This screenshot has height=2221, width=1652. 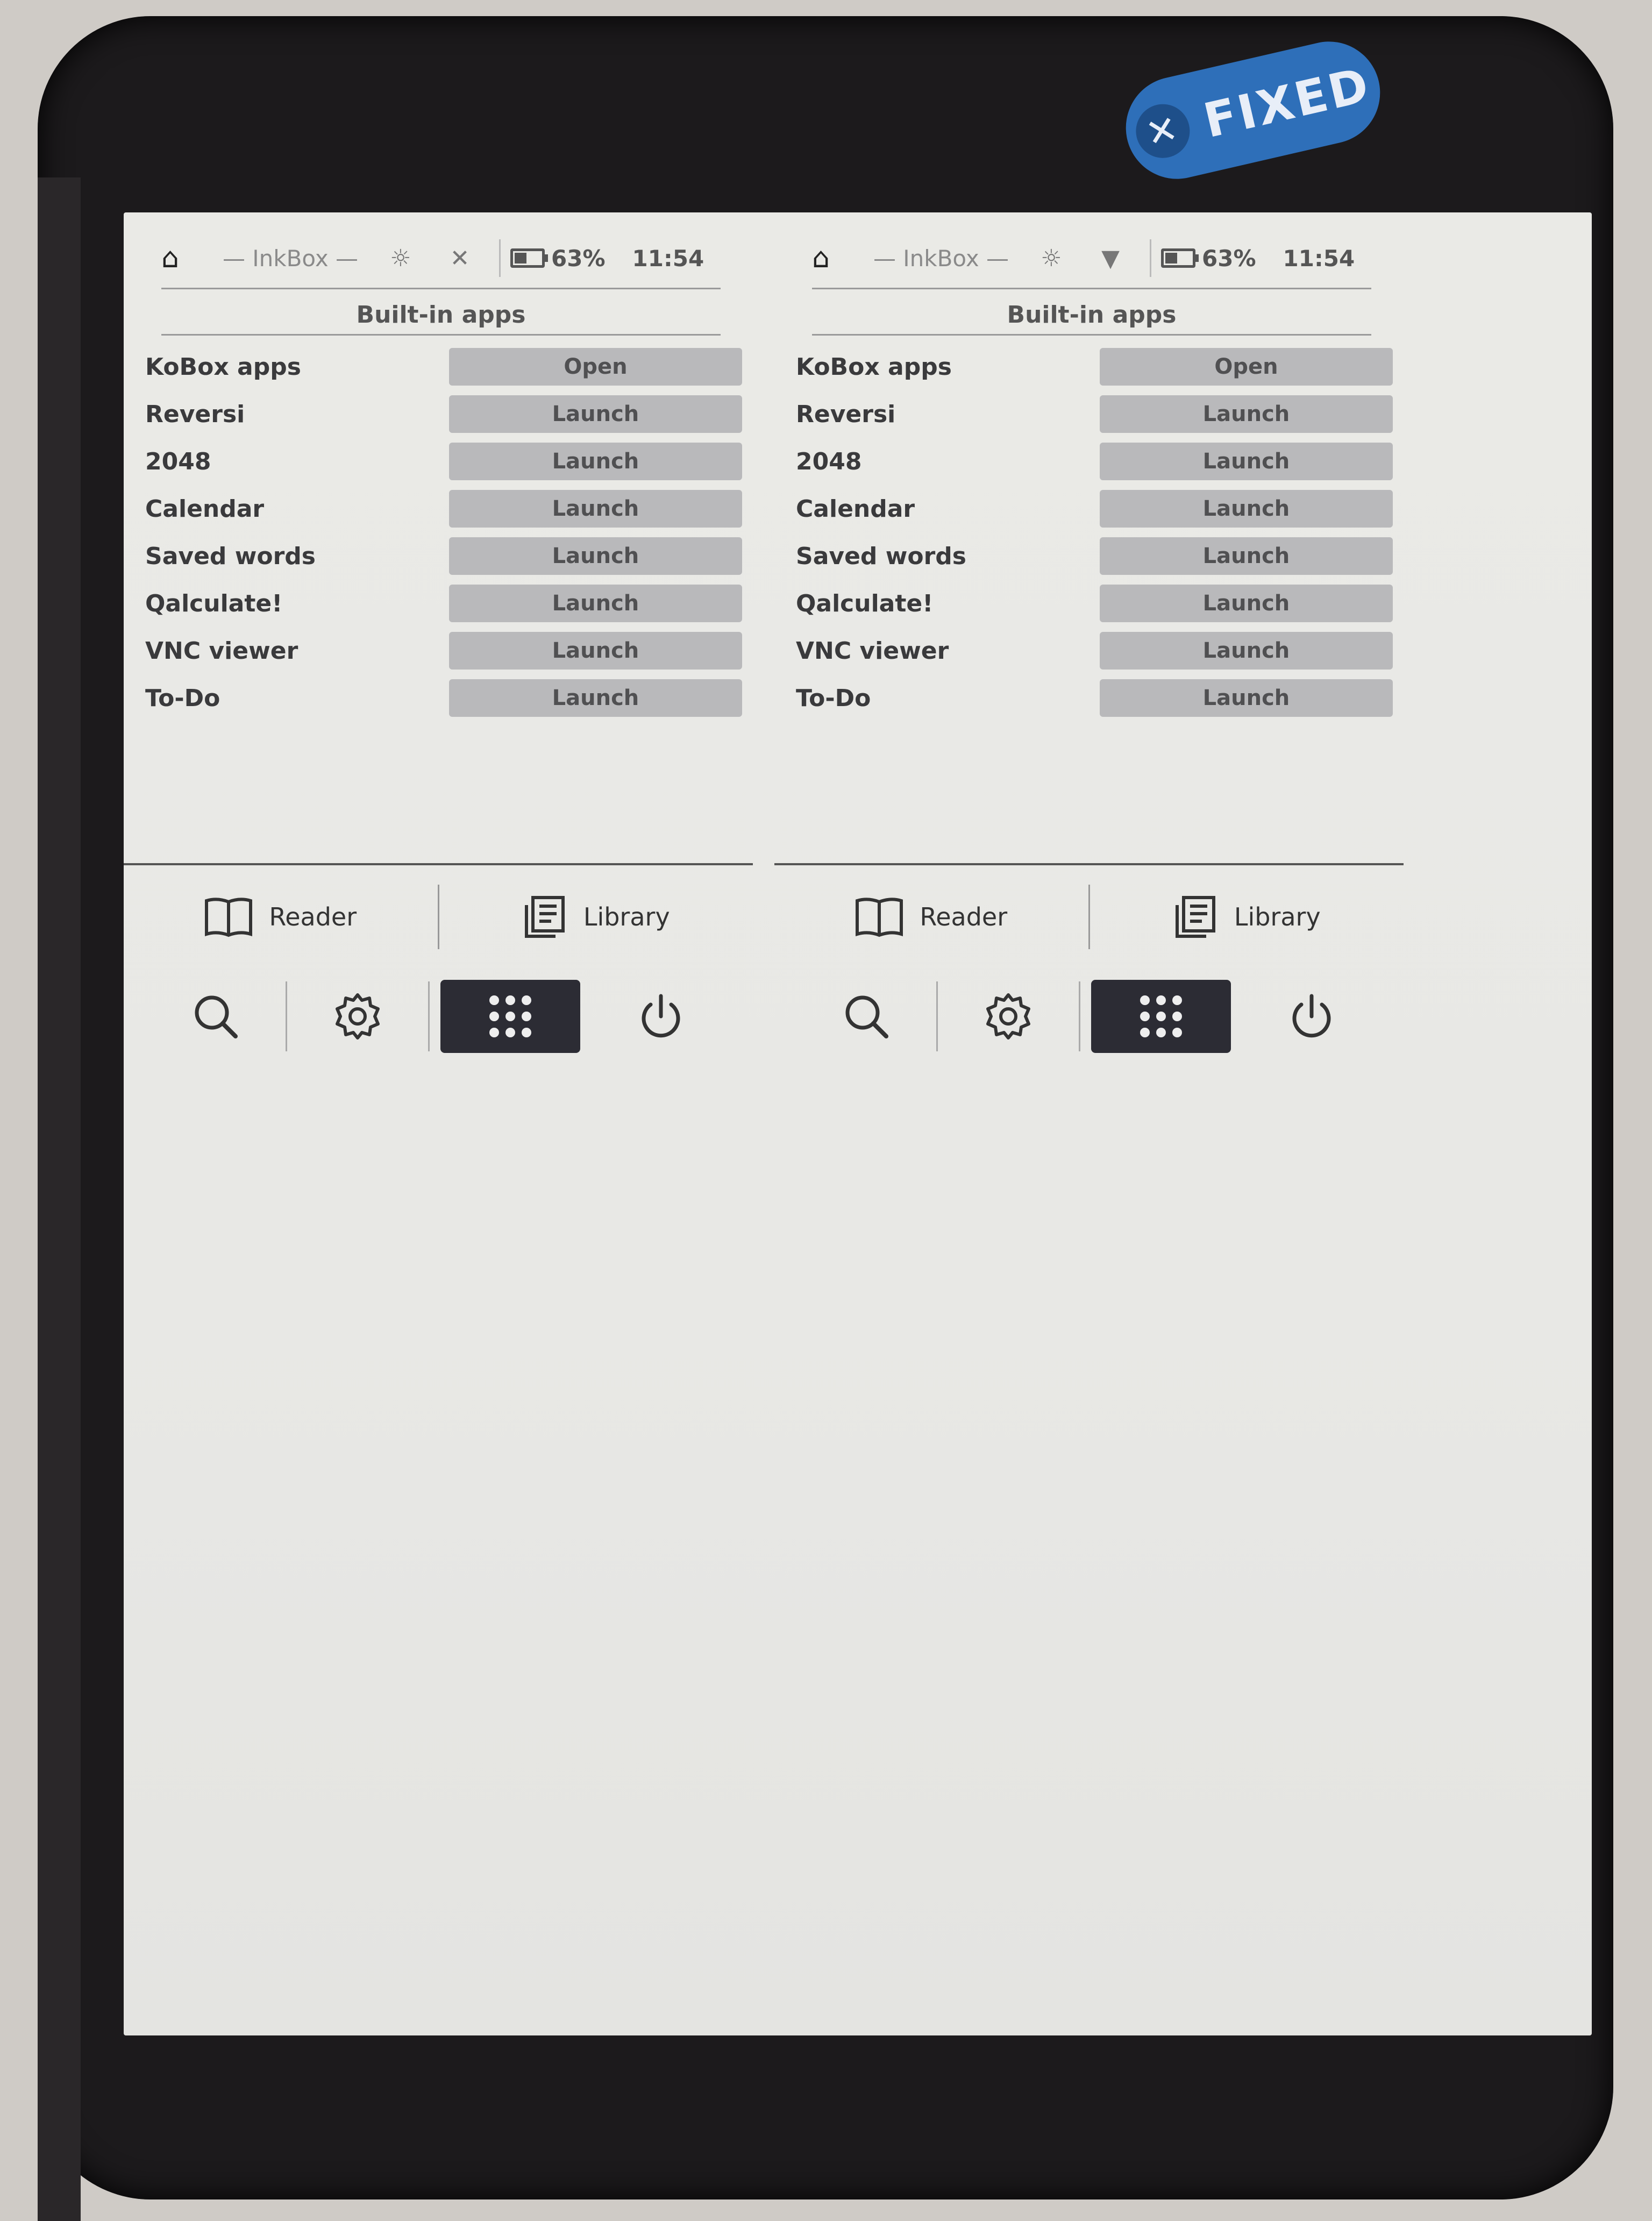 I want to click on clock: 11:54, so click(x=668, y=258).